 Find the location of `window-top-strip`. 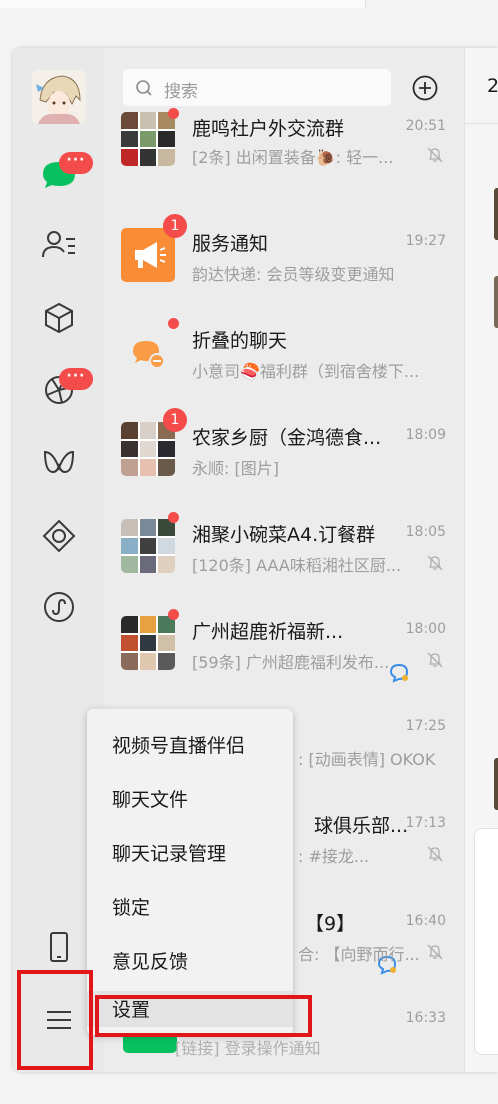

window-top-strip is located at coordinates (249, 24).